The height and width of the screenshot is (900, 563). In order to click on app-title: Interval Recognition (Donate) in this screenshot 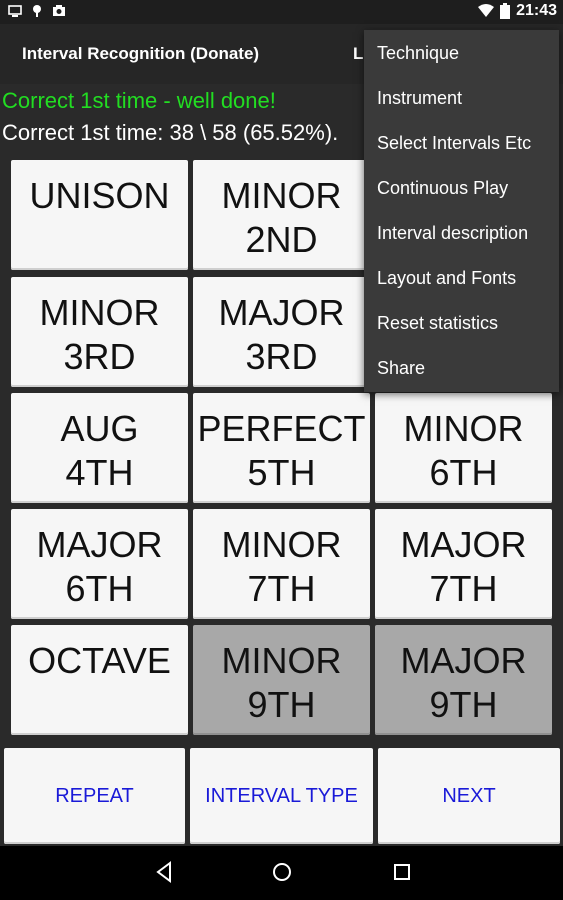, I will do `click(141, 53)`.